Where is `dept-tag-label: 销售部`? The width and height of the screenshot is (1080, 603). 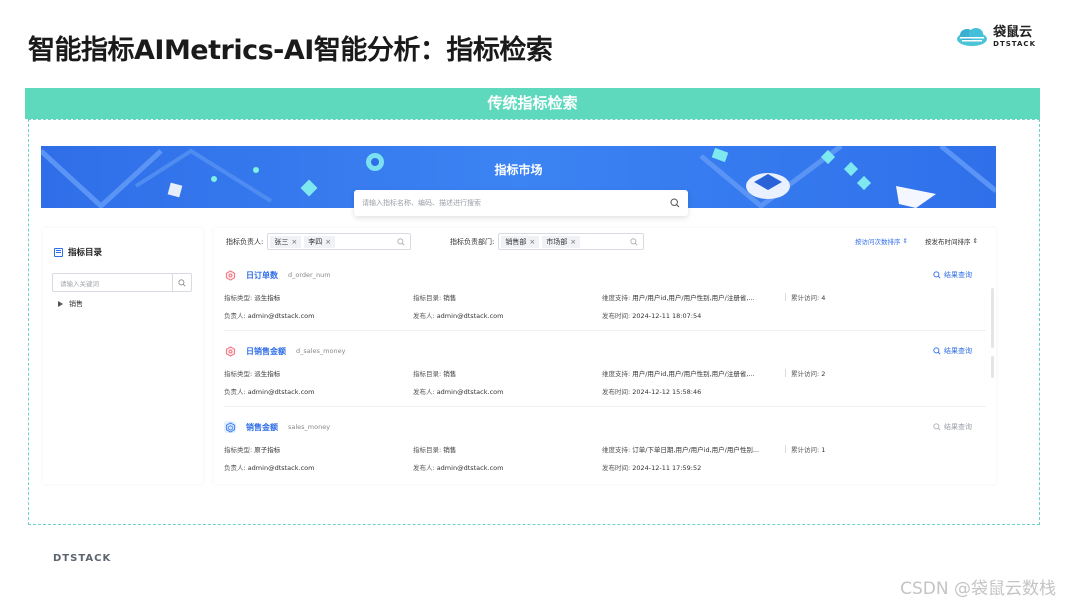 dept-tag-label: 销售部 is located at coordinates (516, 241).